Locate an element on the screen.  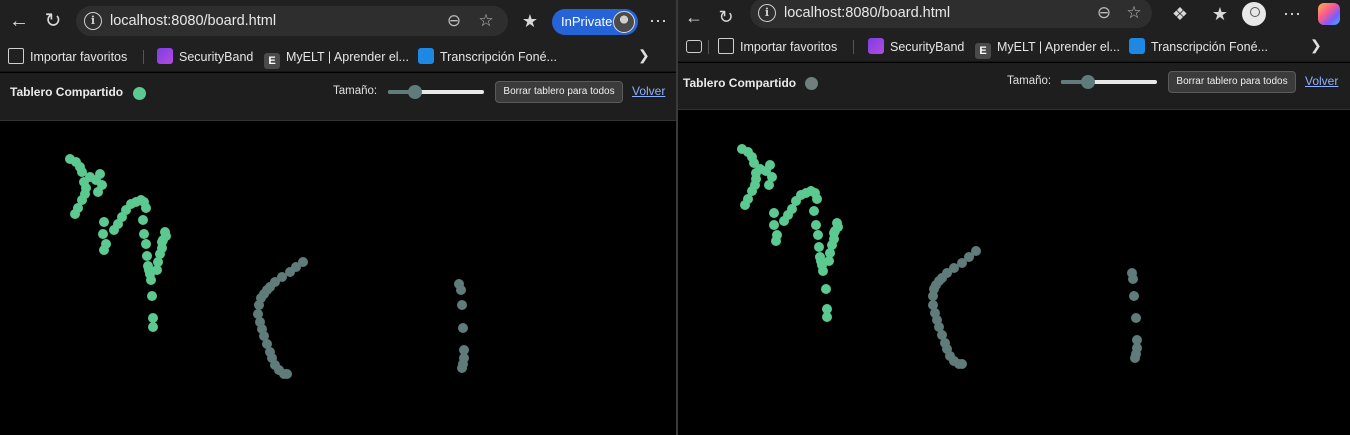
size-label: Tamaño: is located at coordinates (355, 91).